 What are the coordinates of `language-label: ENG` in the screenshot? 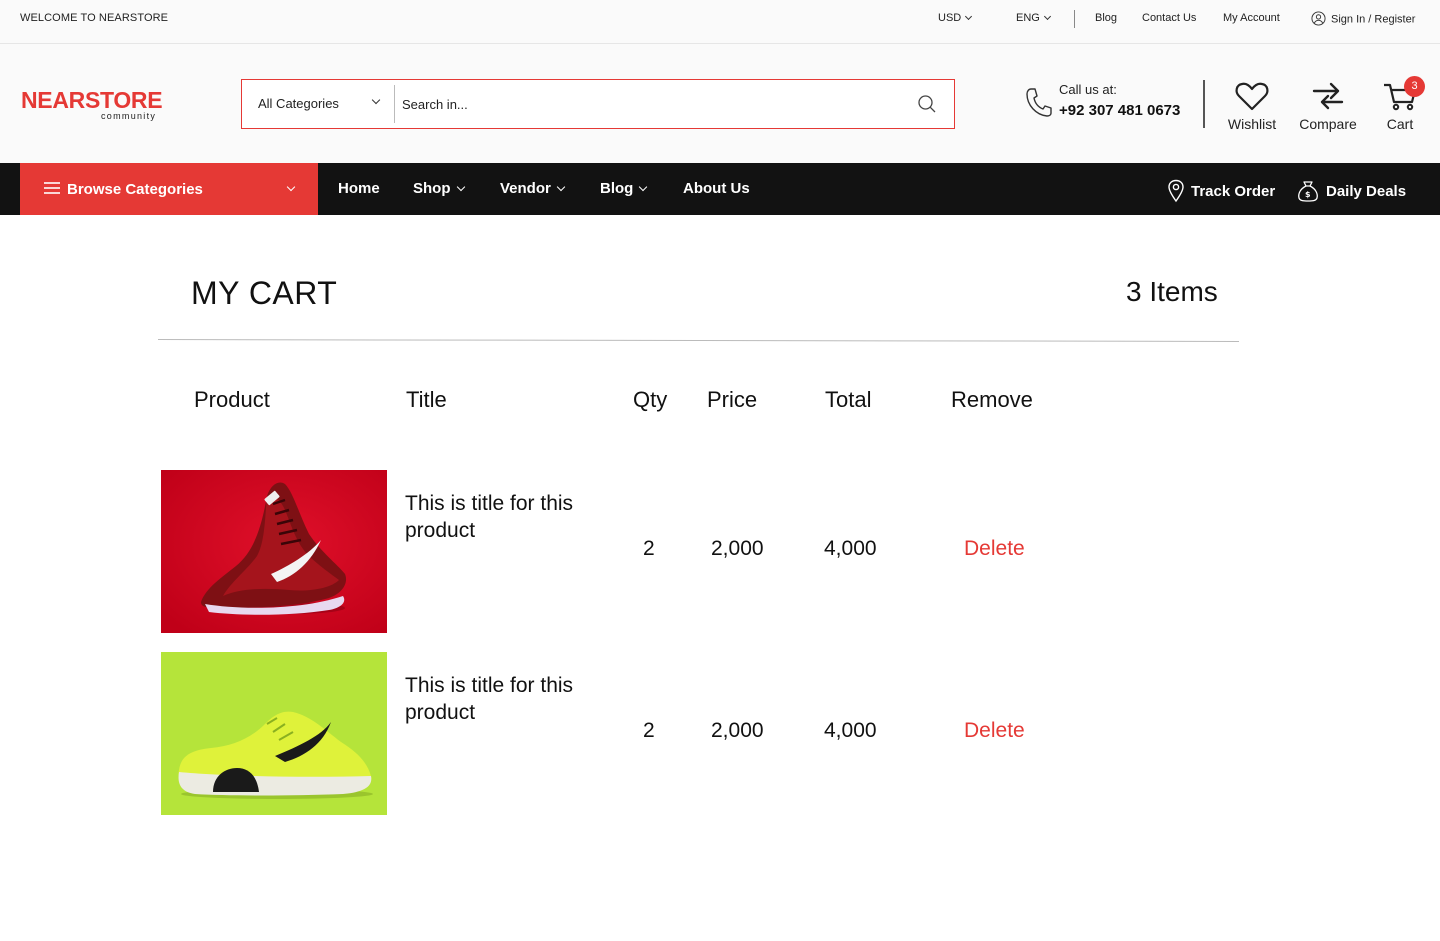 It's located at (1028, 18).